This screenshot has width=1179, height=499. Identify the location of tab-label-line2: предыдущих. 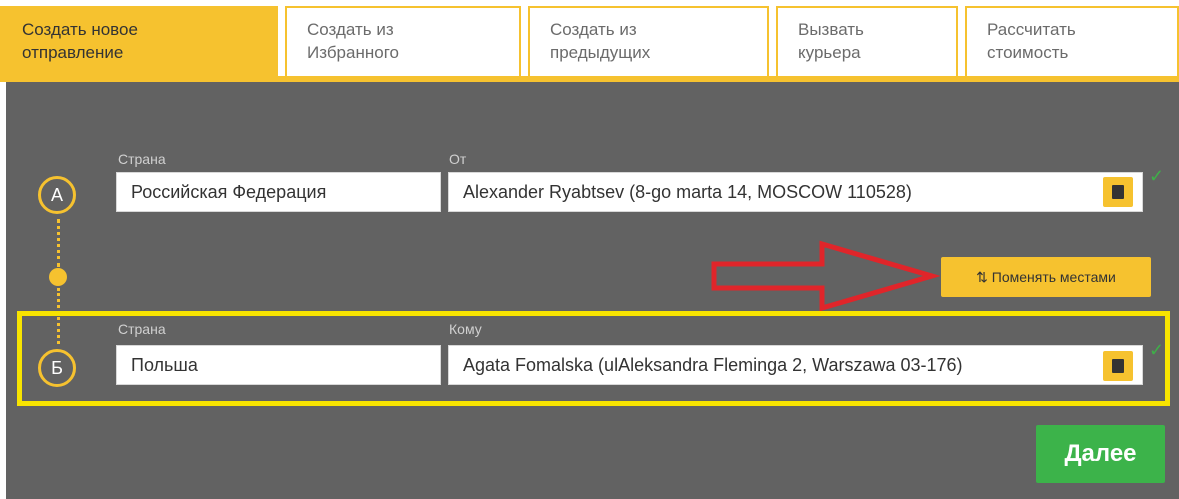
(600, 52).